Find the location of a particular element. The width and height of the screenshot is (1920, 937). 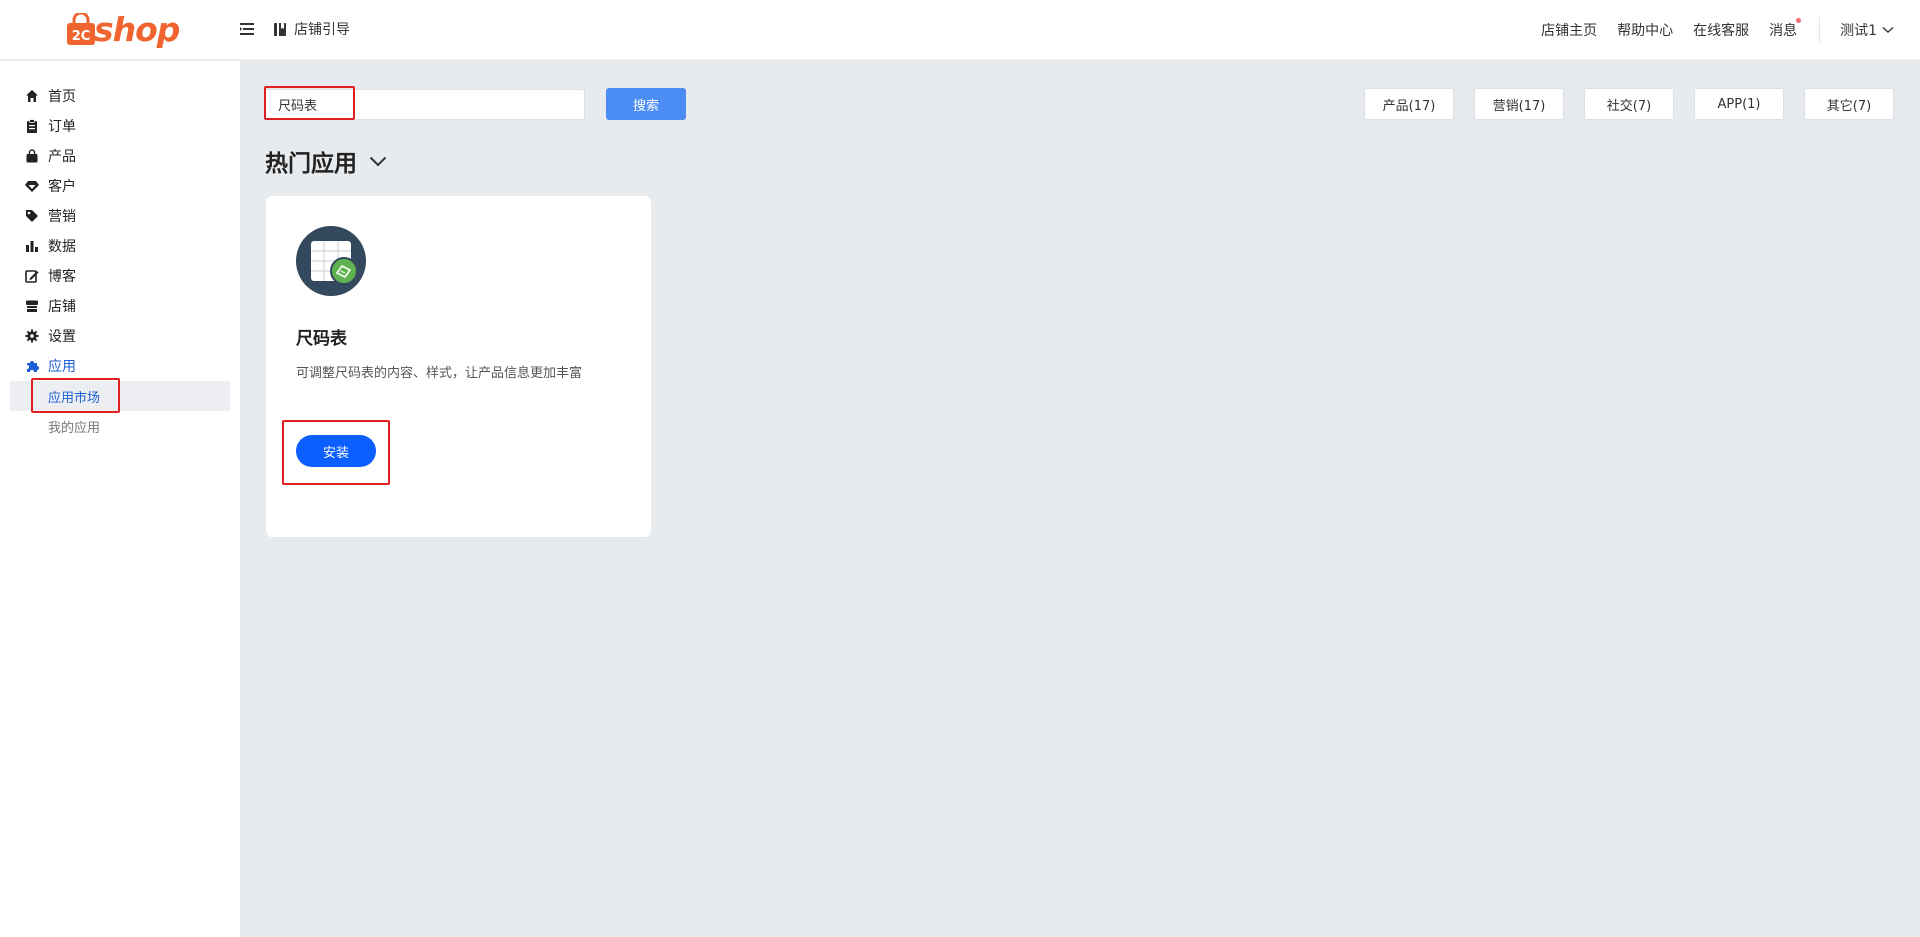

bar-chart-icon is located at coordinates (32, 246).